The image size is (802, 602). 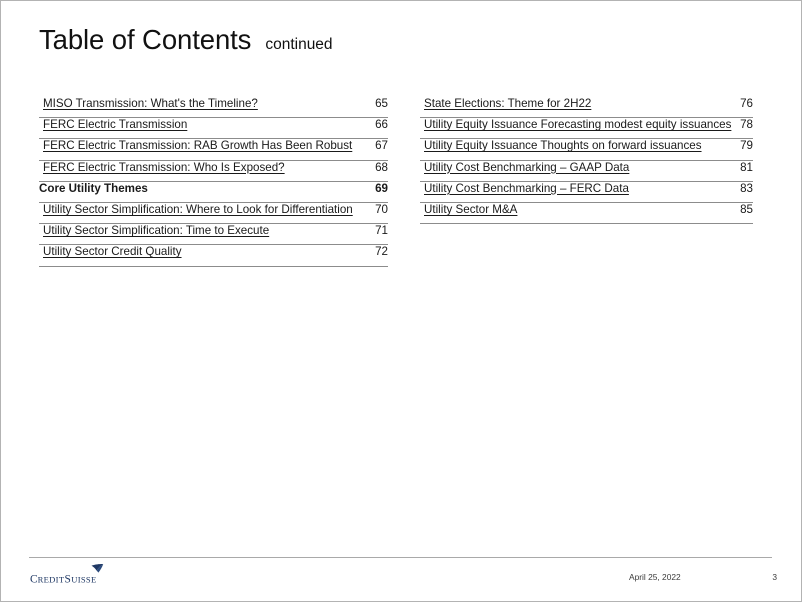 I want to click on toc-entry-page-number: 83, so click(x=746, y=188).